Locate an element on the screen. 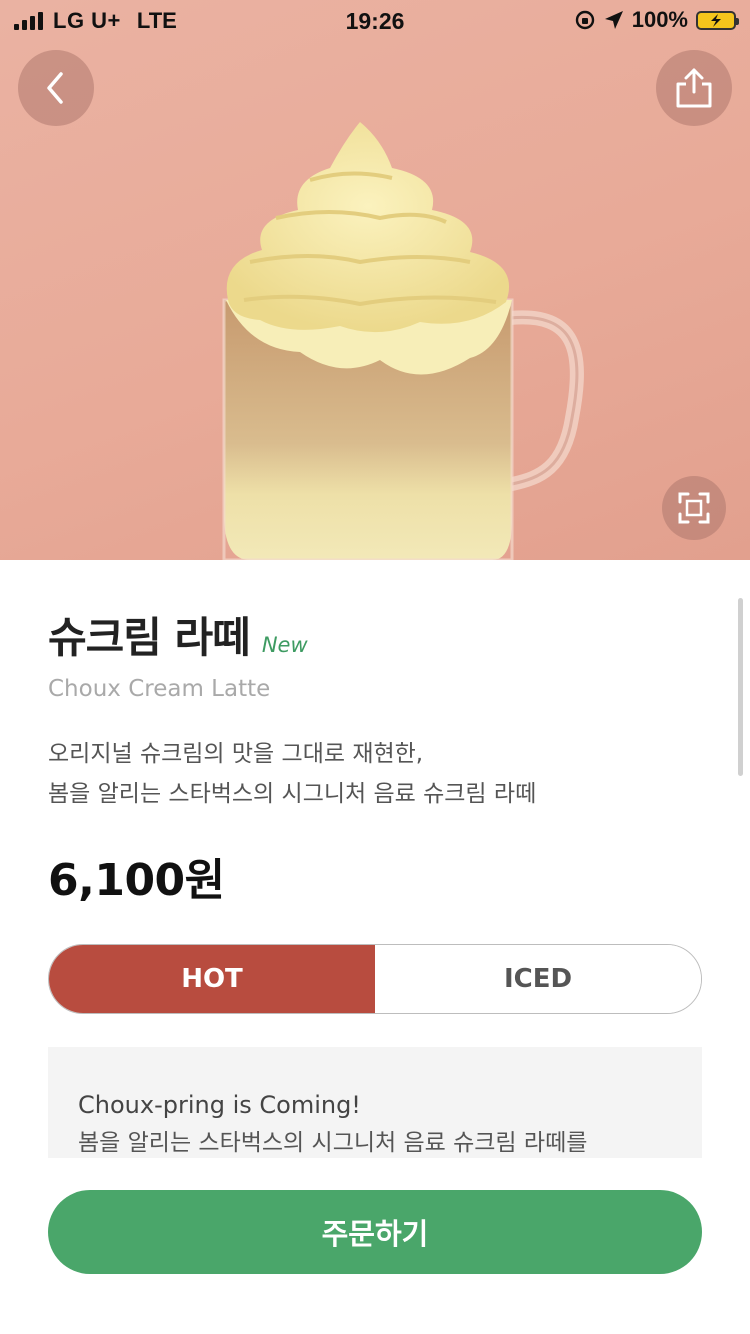 This screenshot has width=750, height=1334. share-button is located at coordinates (694, 88).